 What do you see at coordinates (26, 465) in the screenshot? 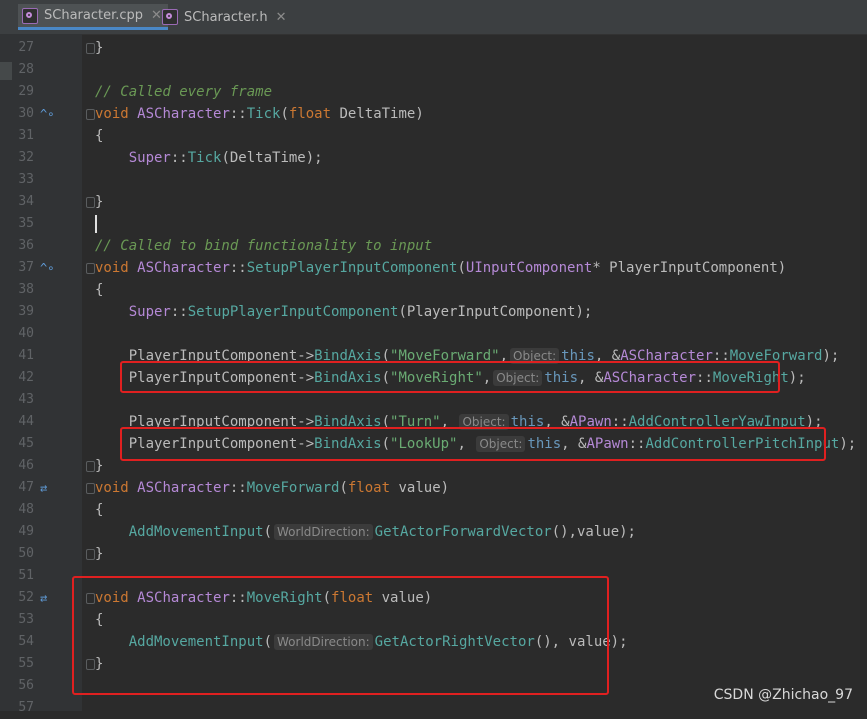
I see `line-number: 46` at bounding box center [26, 465].